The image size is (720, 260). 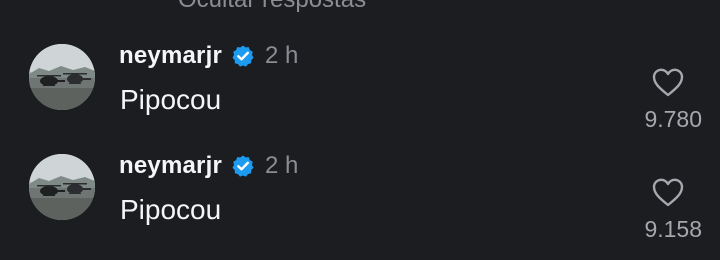 What do you see at coordinates (673, 229) in the screenshot?
I see `like-count: 9.158` at bounding box center [673, 229].